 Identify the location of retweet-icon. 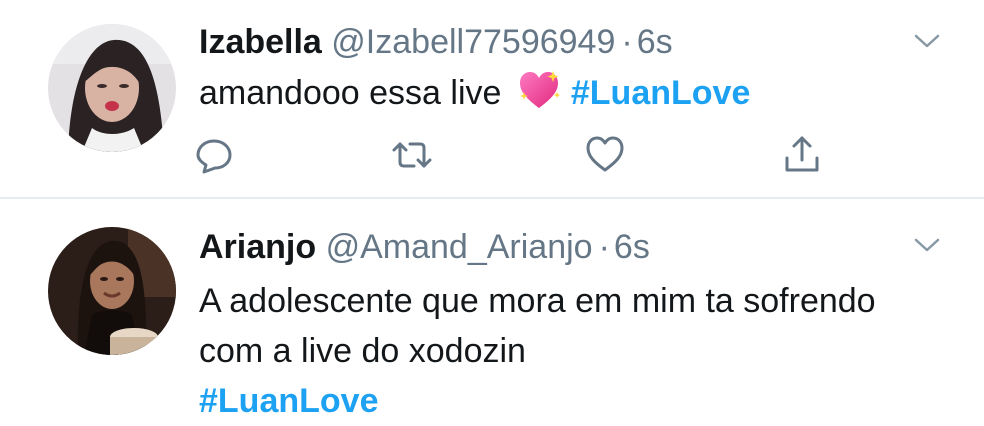
(412, 155).